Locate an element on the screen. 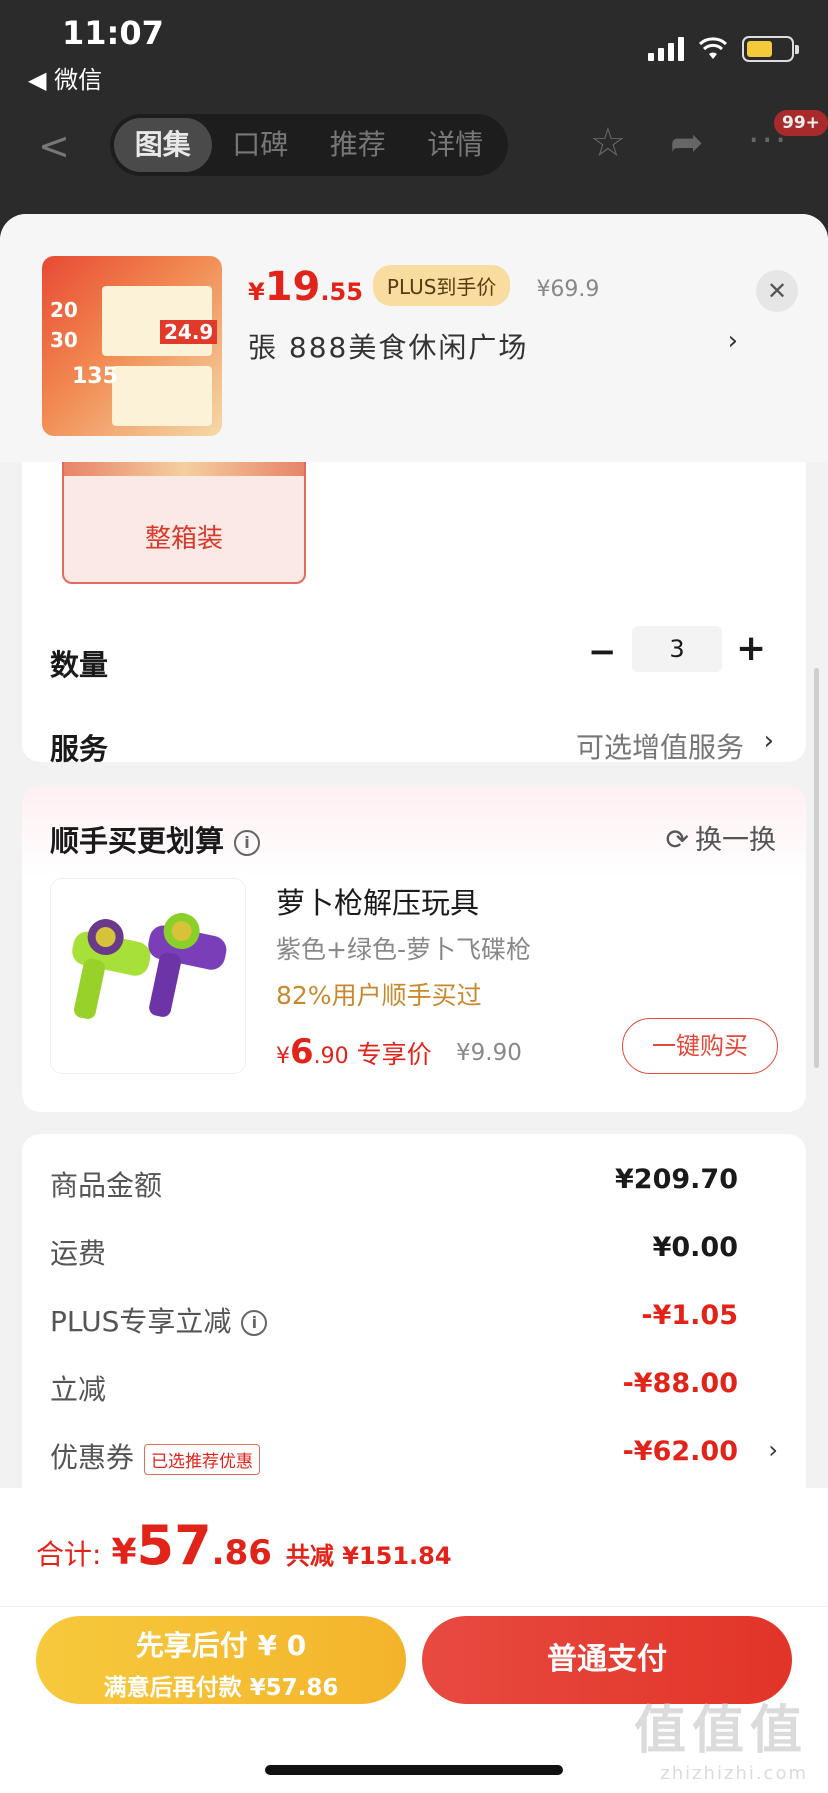 This screenshot has width=828, height=1793. close-button: ✕ is located at coordinates (777, 291).